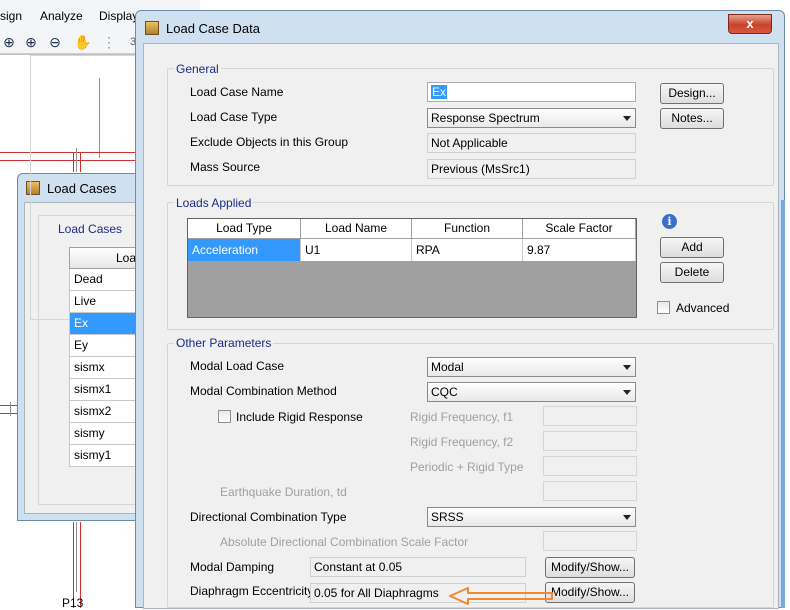 The height and width of the screenshot is (610, 790). Describe the element at coordinates (197, 69) in the screenshot. I see `general-group-label: General` at that location.